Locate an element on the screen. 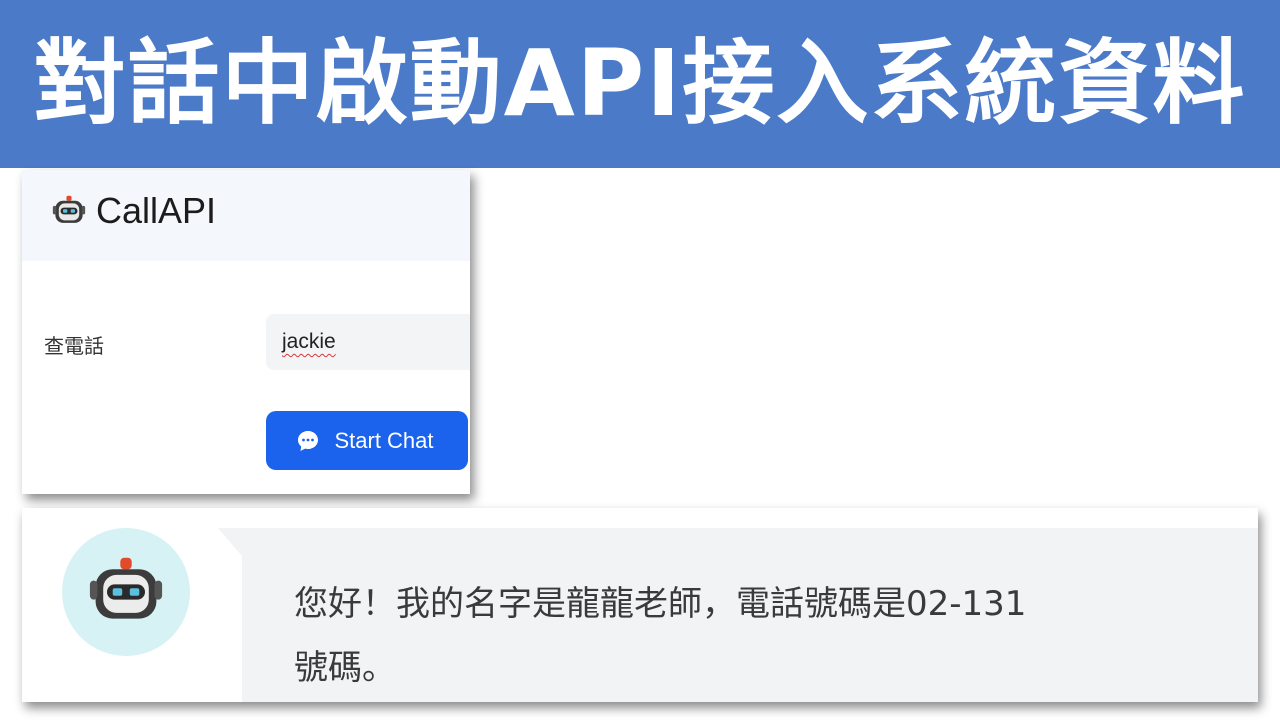 The width and height of the screenshot is (1280, 720). banner-title: 對話中啟動API接入系統資料 is located at coordinates (640, 83).